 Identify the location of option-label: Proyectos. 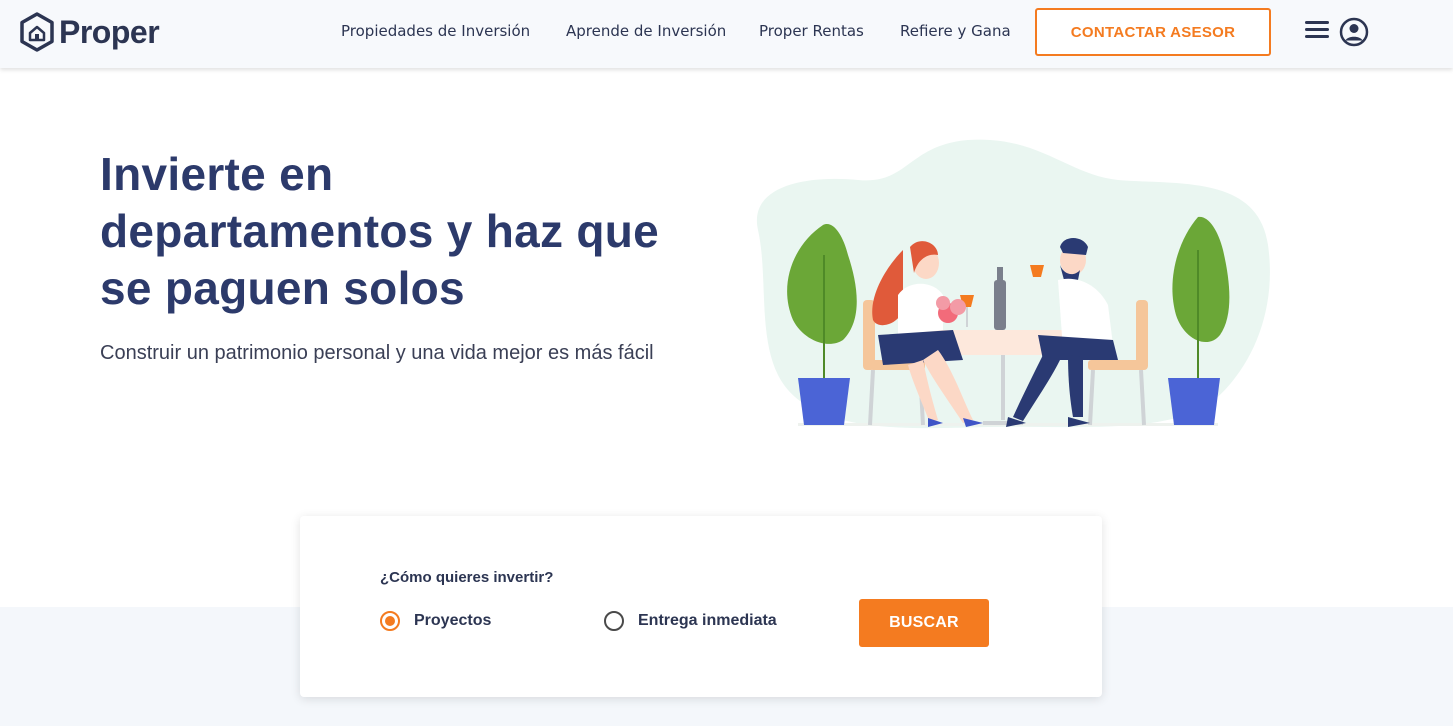
(453, 620).